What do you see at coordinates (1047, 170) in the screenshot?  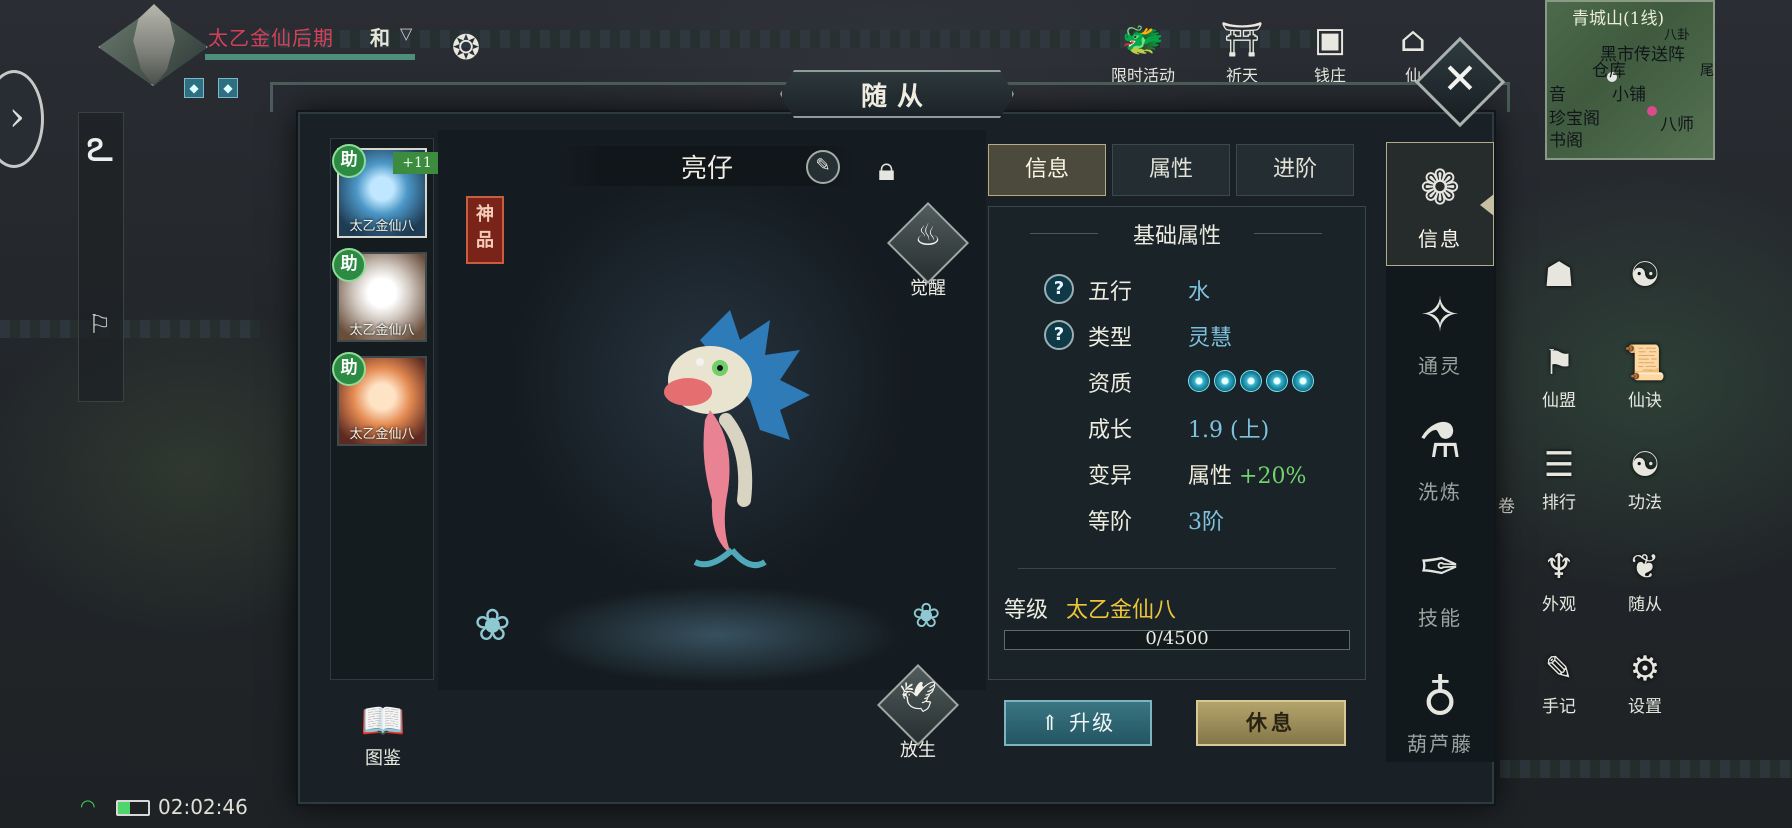 I see `tab-info: 信息` at bounding box center [1047, 170].